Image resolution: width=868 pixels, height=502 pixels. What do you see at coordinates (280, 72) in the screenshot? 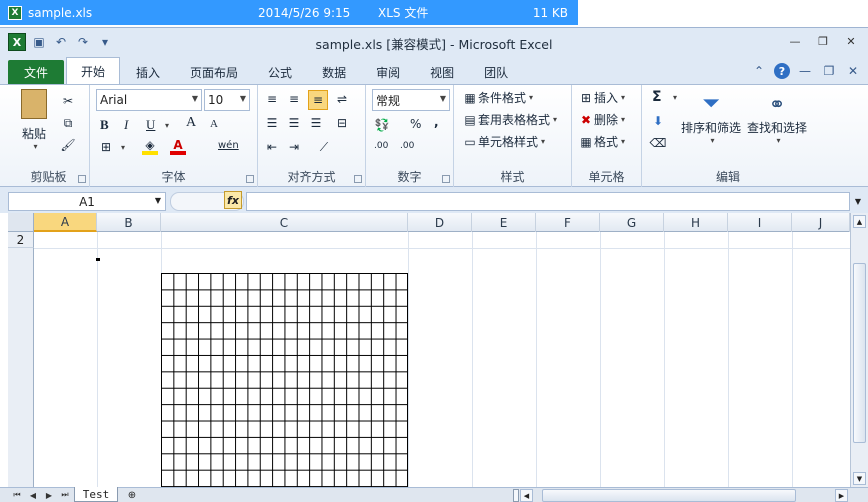
I see `tab-formulas: 公式` at bounding box center [280, 72].